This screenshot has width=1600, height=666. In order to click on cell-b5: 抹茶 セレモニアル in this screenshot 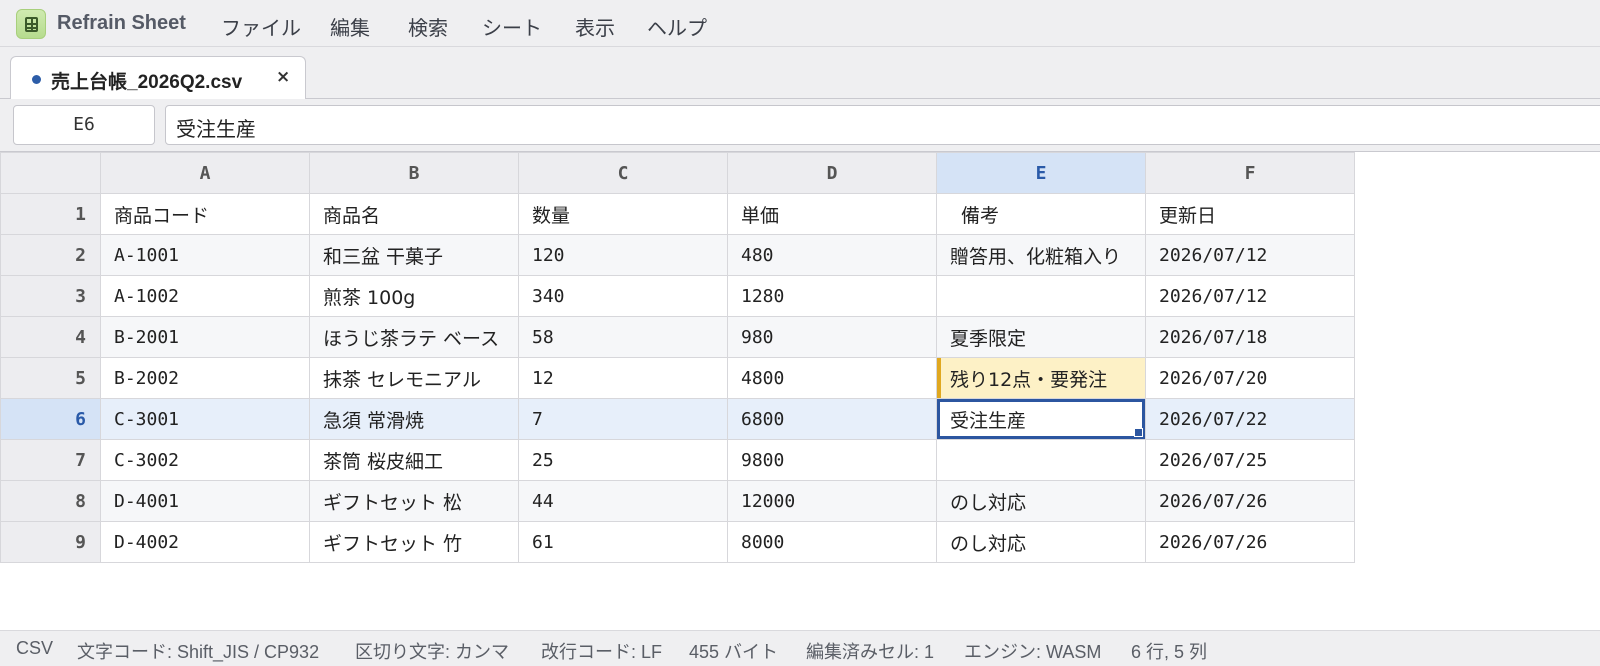, I will do `click(414, 378)`.